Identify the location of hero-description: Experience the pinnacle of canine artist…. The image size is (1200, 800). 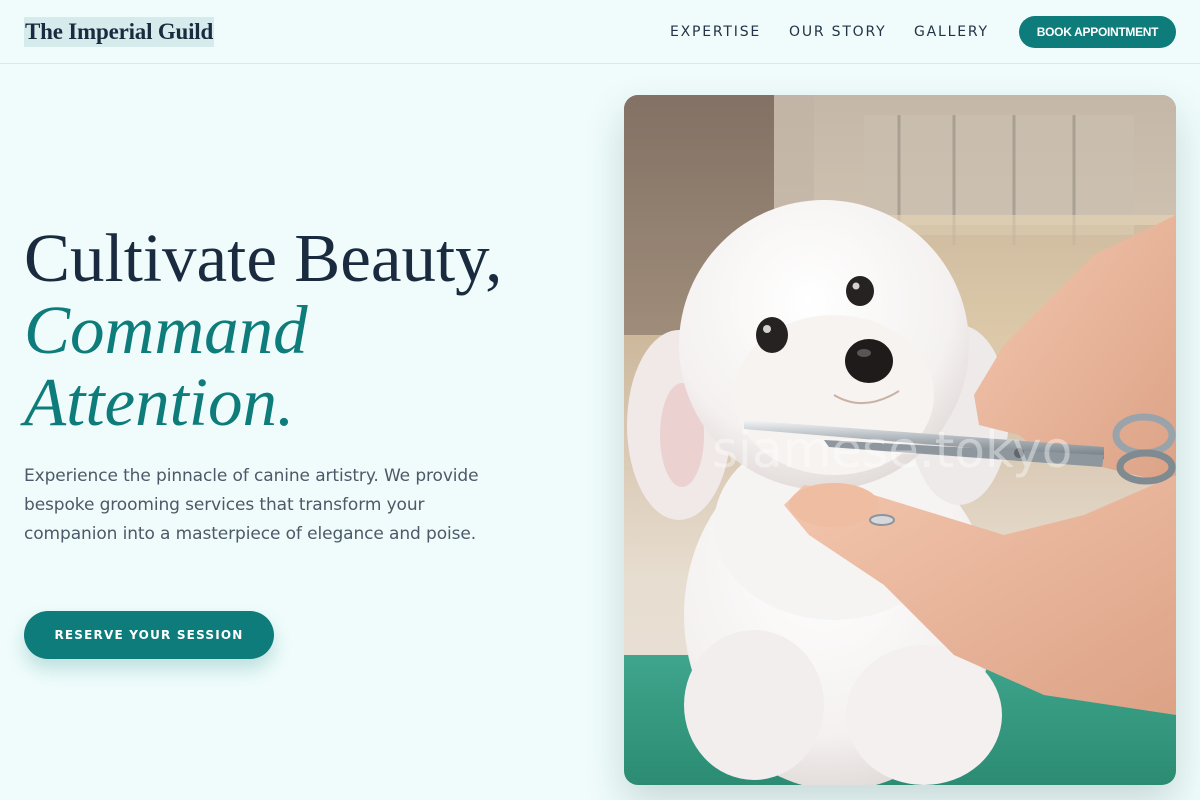
(251, 505).